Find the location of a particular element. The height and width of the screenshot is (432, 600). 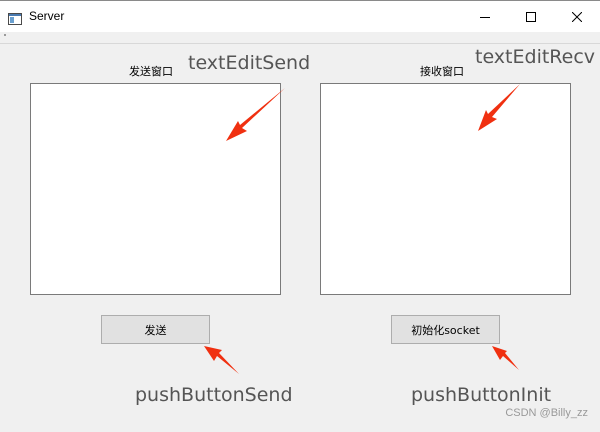

close-button is located at coordinates (577, 16).